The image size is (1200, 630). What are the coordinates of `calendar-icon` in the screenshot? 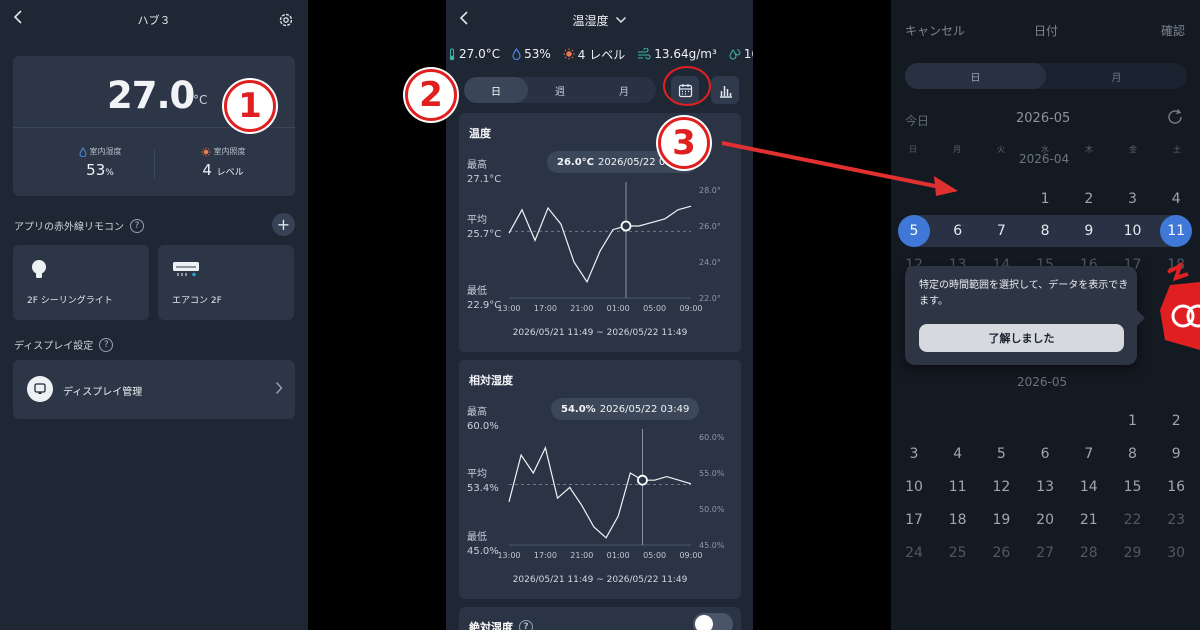 It's located at (685, 90).